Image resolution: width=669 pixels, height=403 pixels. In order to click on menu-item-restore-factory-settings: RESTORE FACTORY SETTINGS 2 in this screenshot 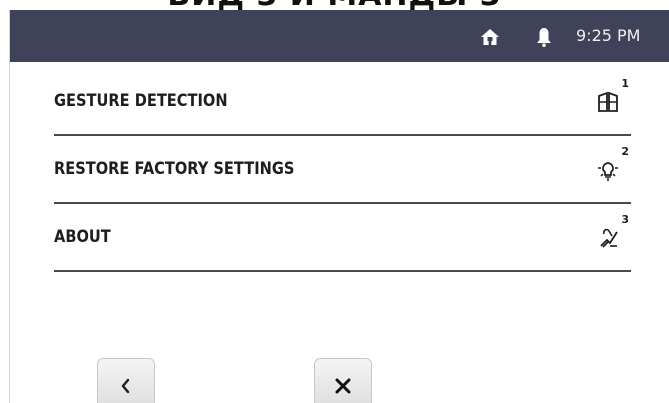, I will do `click(342, 170)`.